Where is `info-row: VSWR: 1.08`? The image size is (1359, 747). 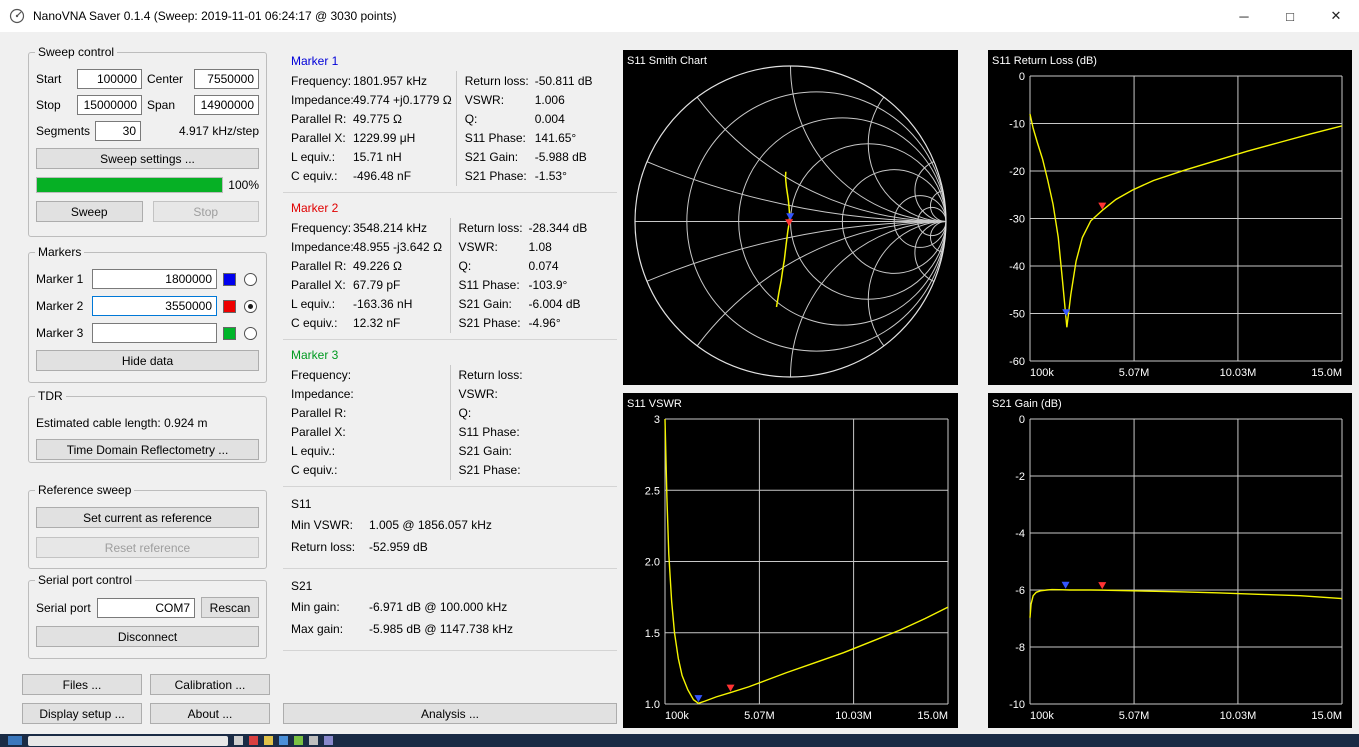 info-row: VSWR: 1.08 is located at coordinates (536, 247).